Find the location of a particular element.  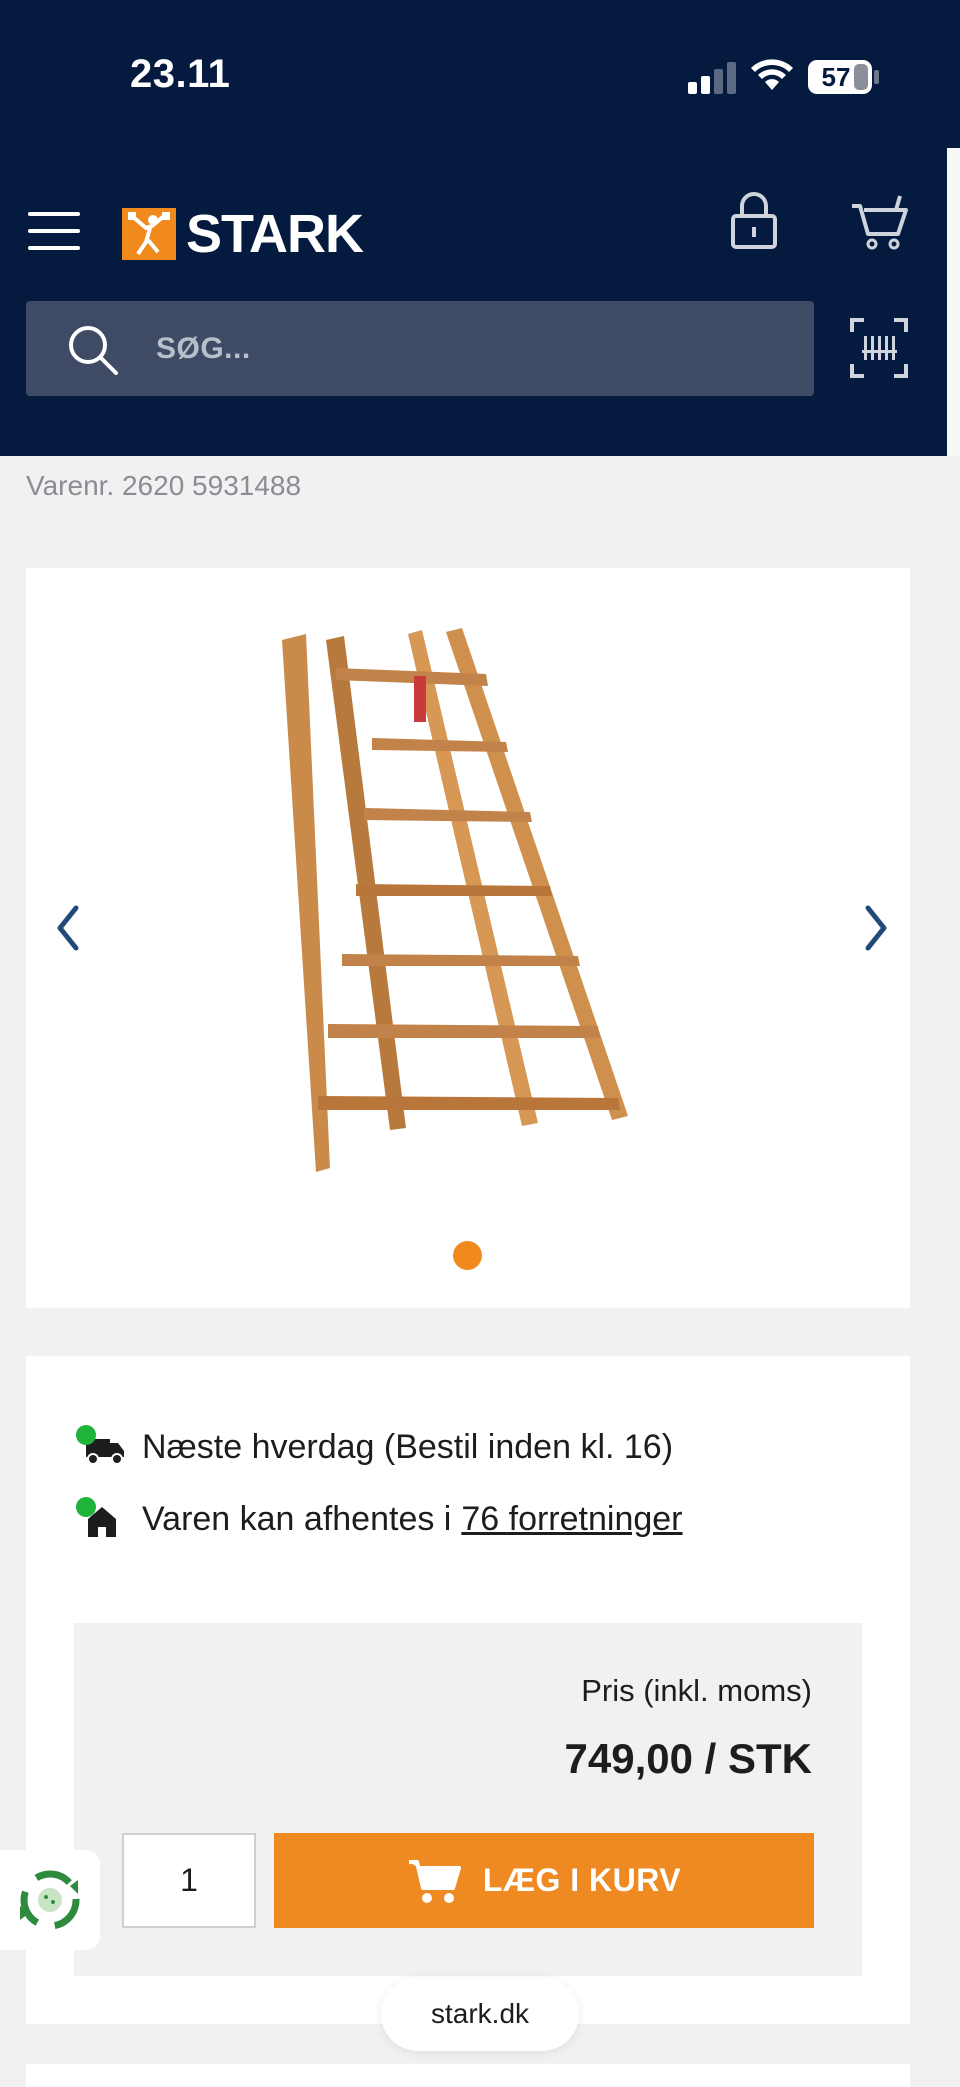

browser-url-pill: stark.dk is located at coordinates (480, 2014).